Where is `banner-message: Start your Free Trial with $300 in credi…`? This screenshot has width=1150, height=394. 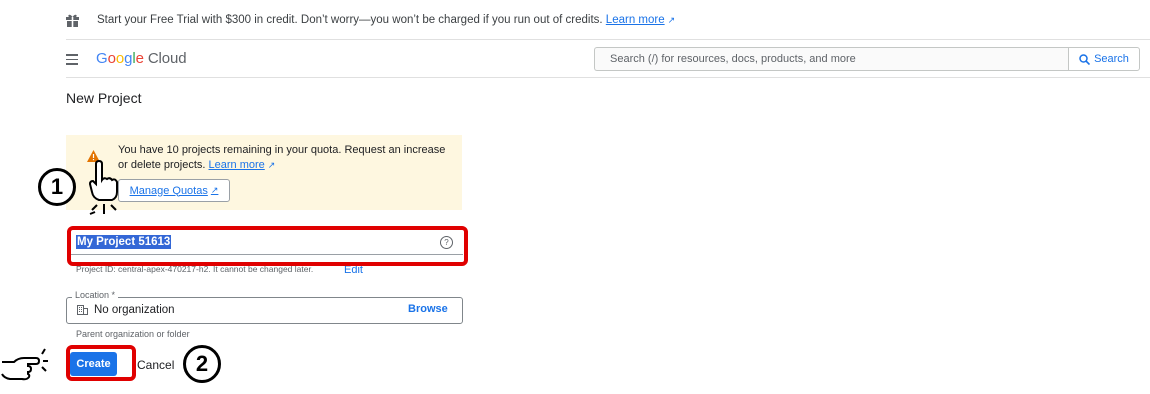
banner-message: Start your Free Trial with $300 in credi… is located at coordinates (350, 20).